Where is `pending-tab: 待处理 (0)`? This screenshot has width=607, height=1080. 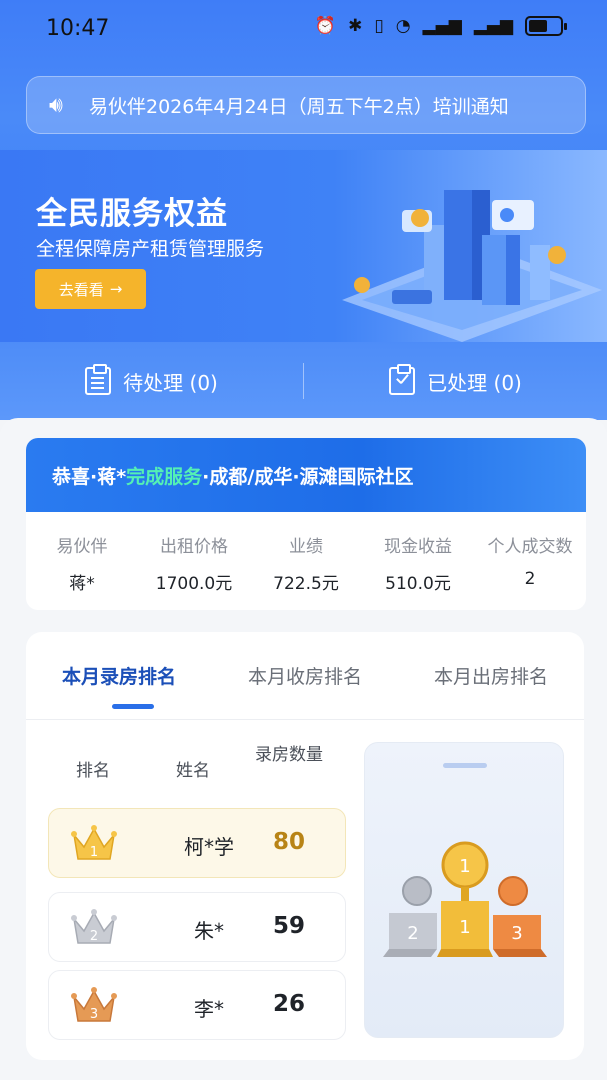 pending-tab: 待处理 (0) is located at coordinates (151, 380).